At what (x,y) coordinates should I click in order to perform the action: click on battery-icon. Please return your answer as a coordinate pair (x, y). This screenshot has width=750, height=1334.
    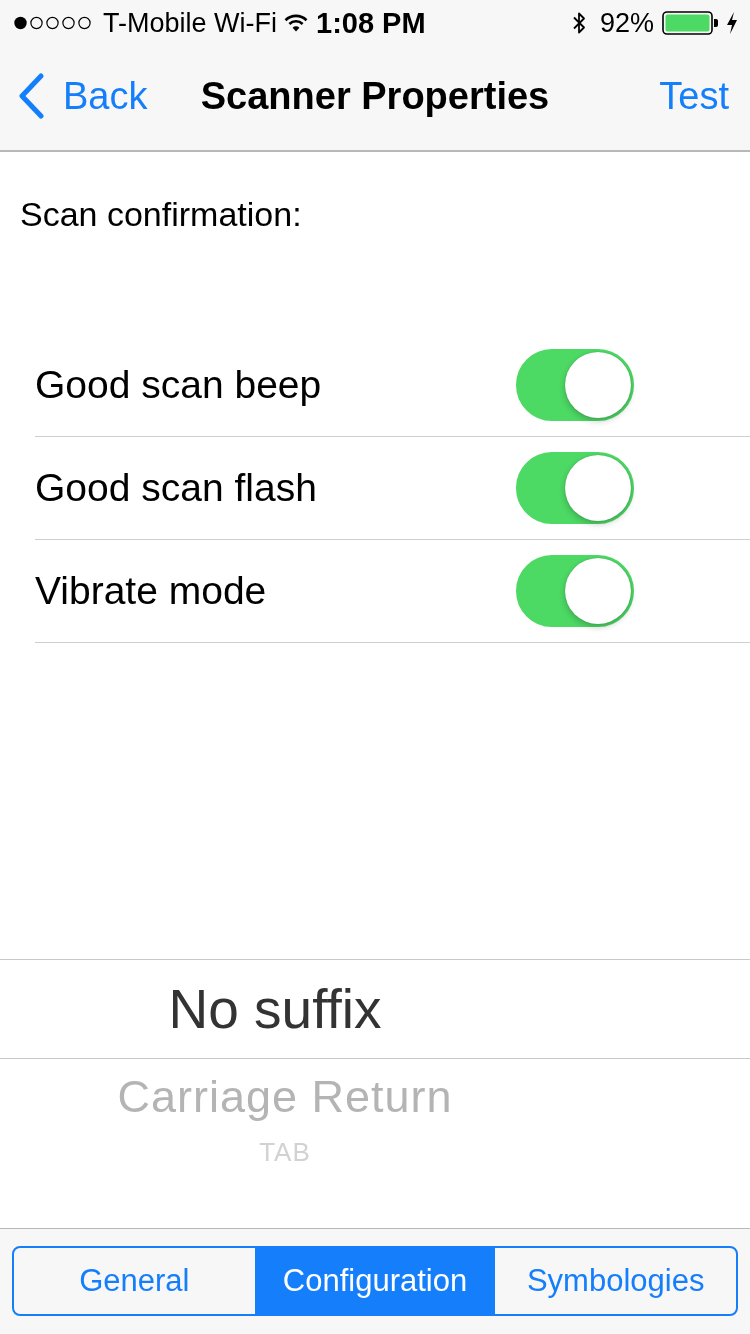
    Looking at the image, I should click on (690, 23).